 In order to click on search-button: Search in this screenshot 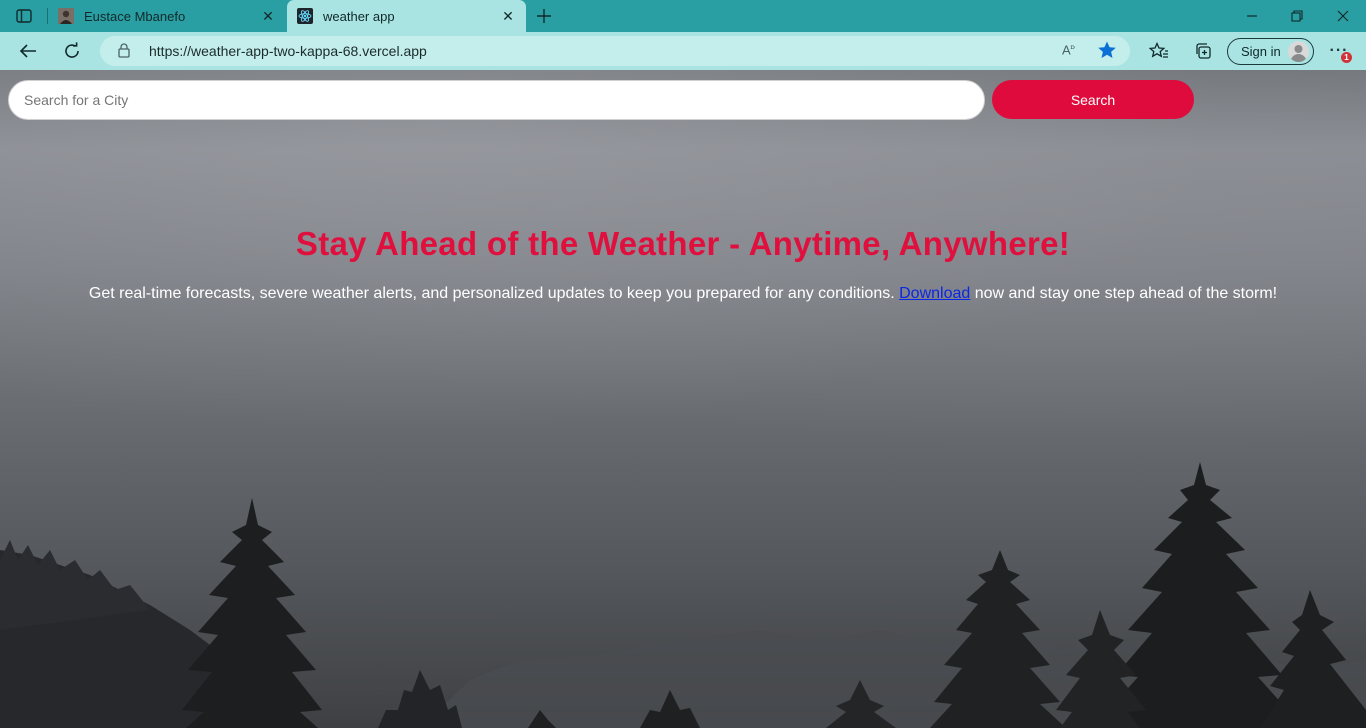, I will do `click(1093, 99)`.